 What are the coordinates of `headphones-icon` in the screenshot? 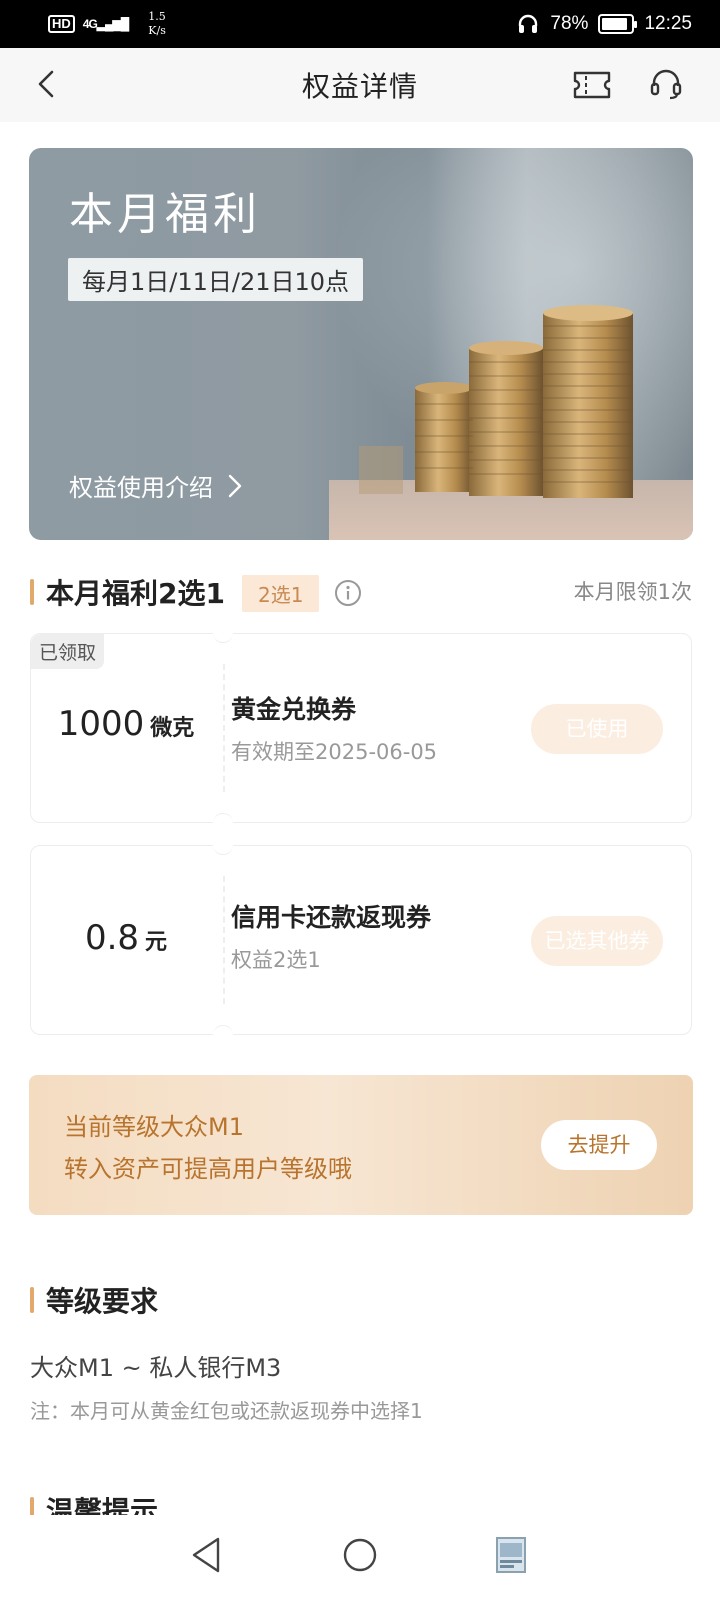 It's located at (528, 23).